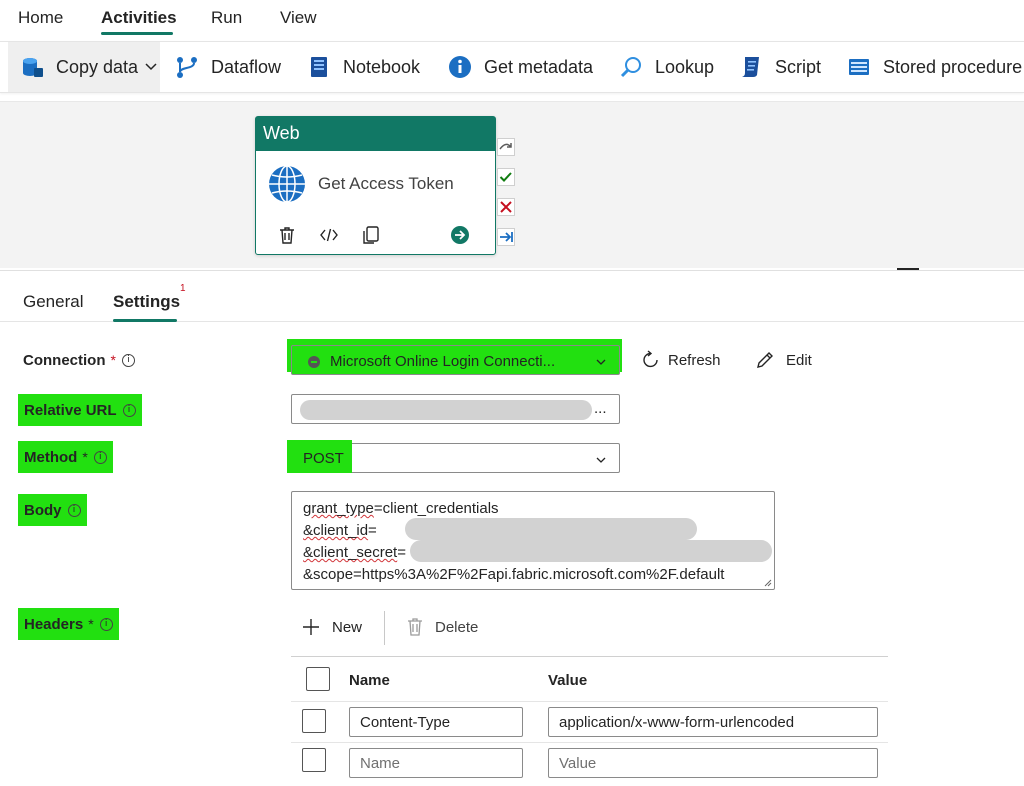 The width and height of the screenshot is (1024, 786). I want to click on activities-toolbar: Copy data Dataflow Notebook Get metadata, so click(512, 67).